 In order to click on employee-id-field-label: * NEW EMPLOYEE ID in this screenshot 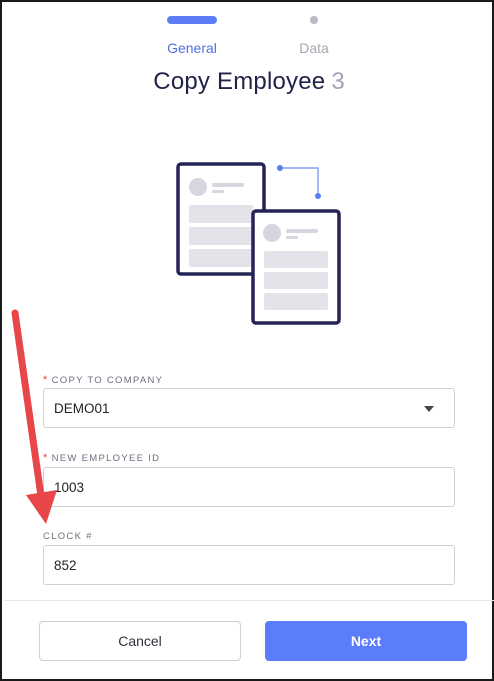, I will do `click(101, 458)`.